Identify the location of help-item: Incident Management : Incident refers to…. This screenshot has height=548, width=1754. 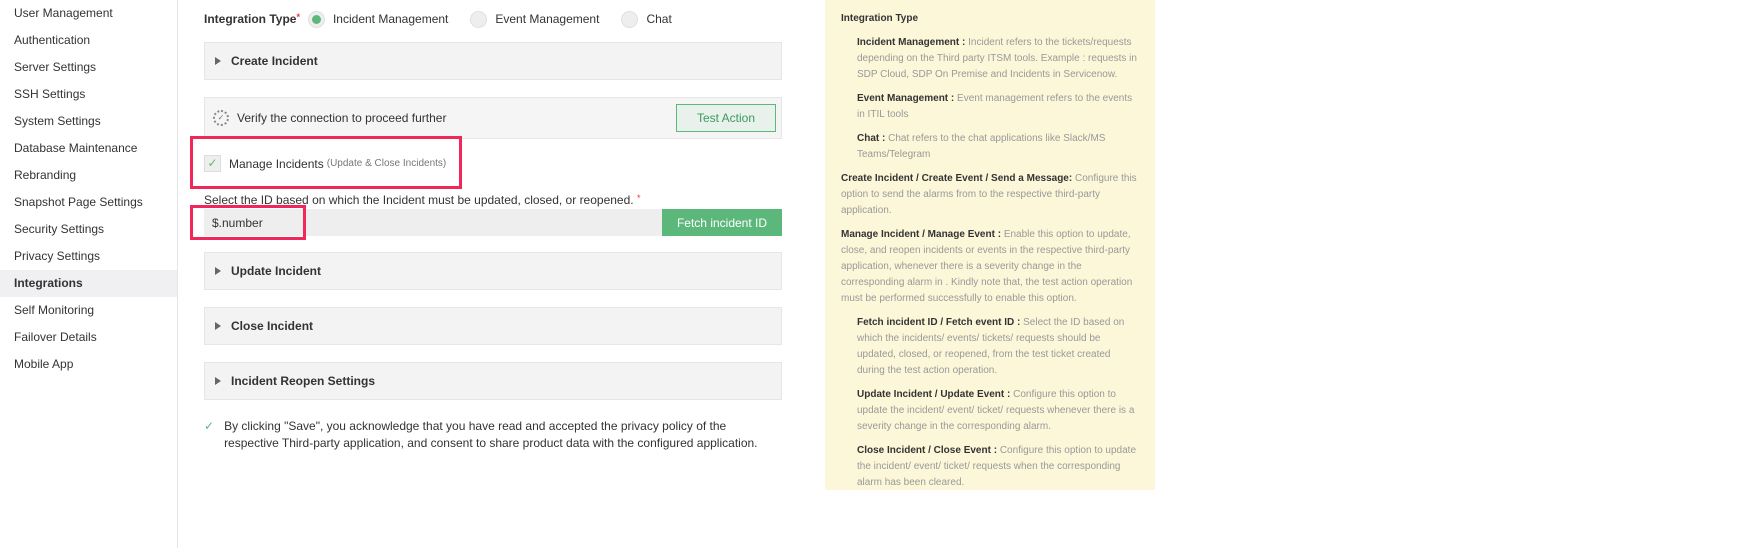
(990, 59).